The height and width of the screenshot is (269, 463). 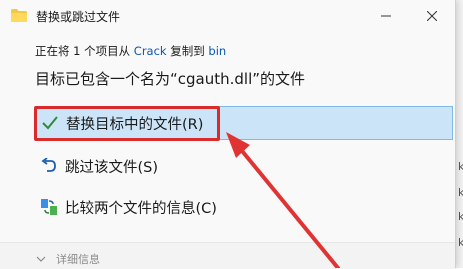 I want to click on minimize-icon, so click(x=386, y=16).